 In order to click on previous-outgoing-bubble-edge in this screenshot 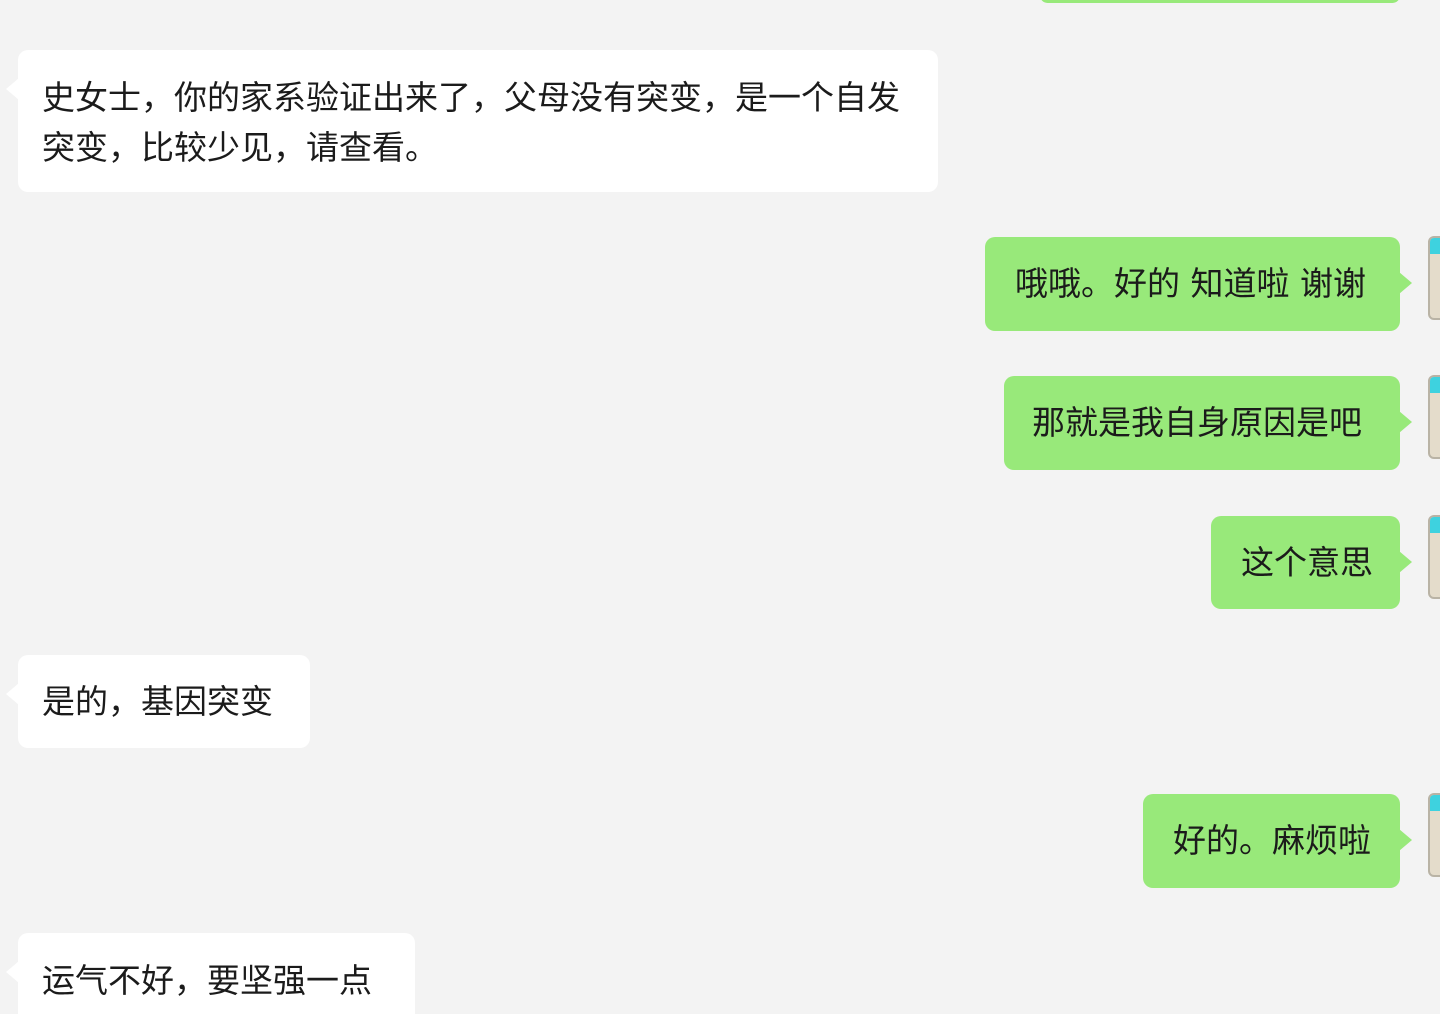, I will do `click(1220, 1)`.